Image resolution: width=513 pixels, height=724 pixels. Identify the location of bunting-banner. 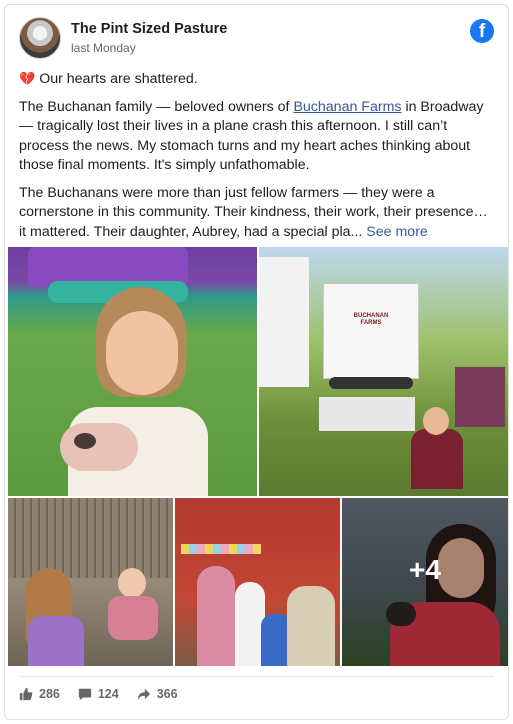
(221, 549).